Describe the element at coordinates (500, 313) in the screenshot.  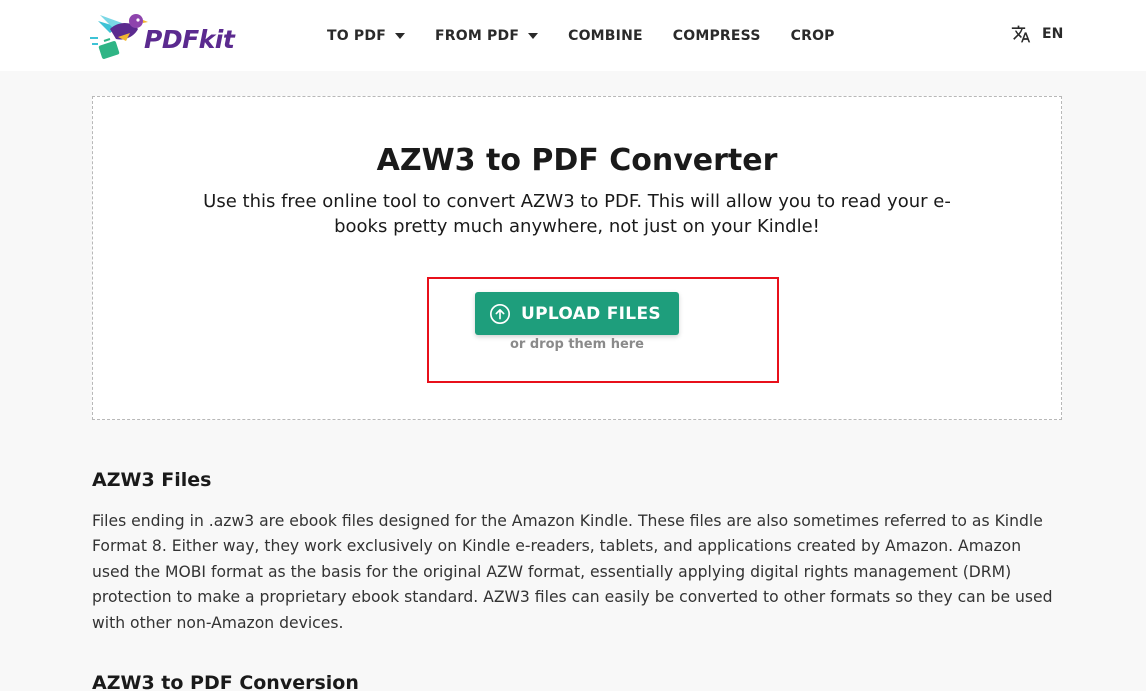
I see `upload-arrow-icon` at that location.